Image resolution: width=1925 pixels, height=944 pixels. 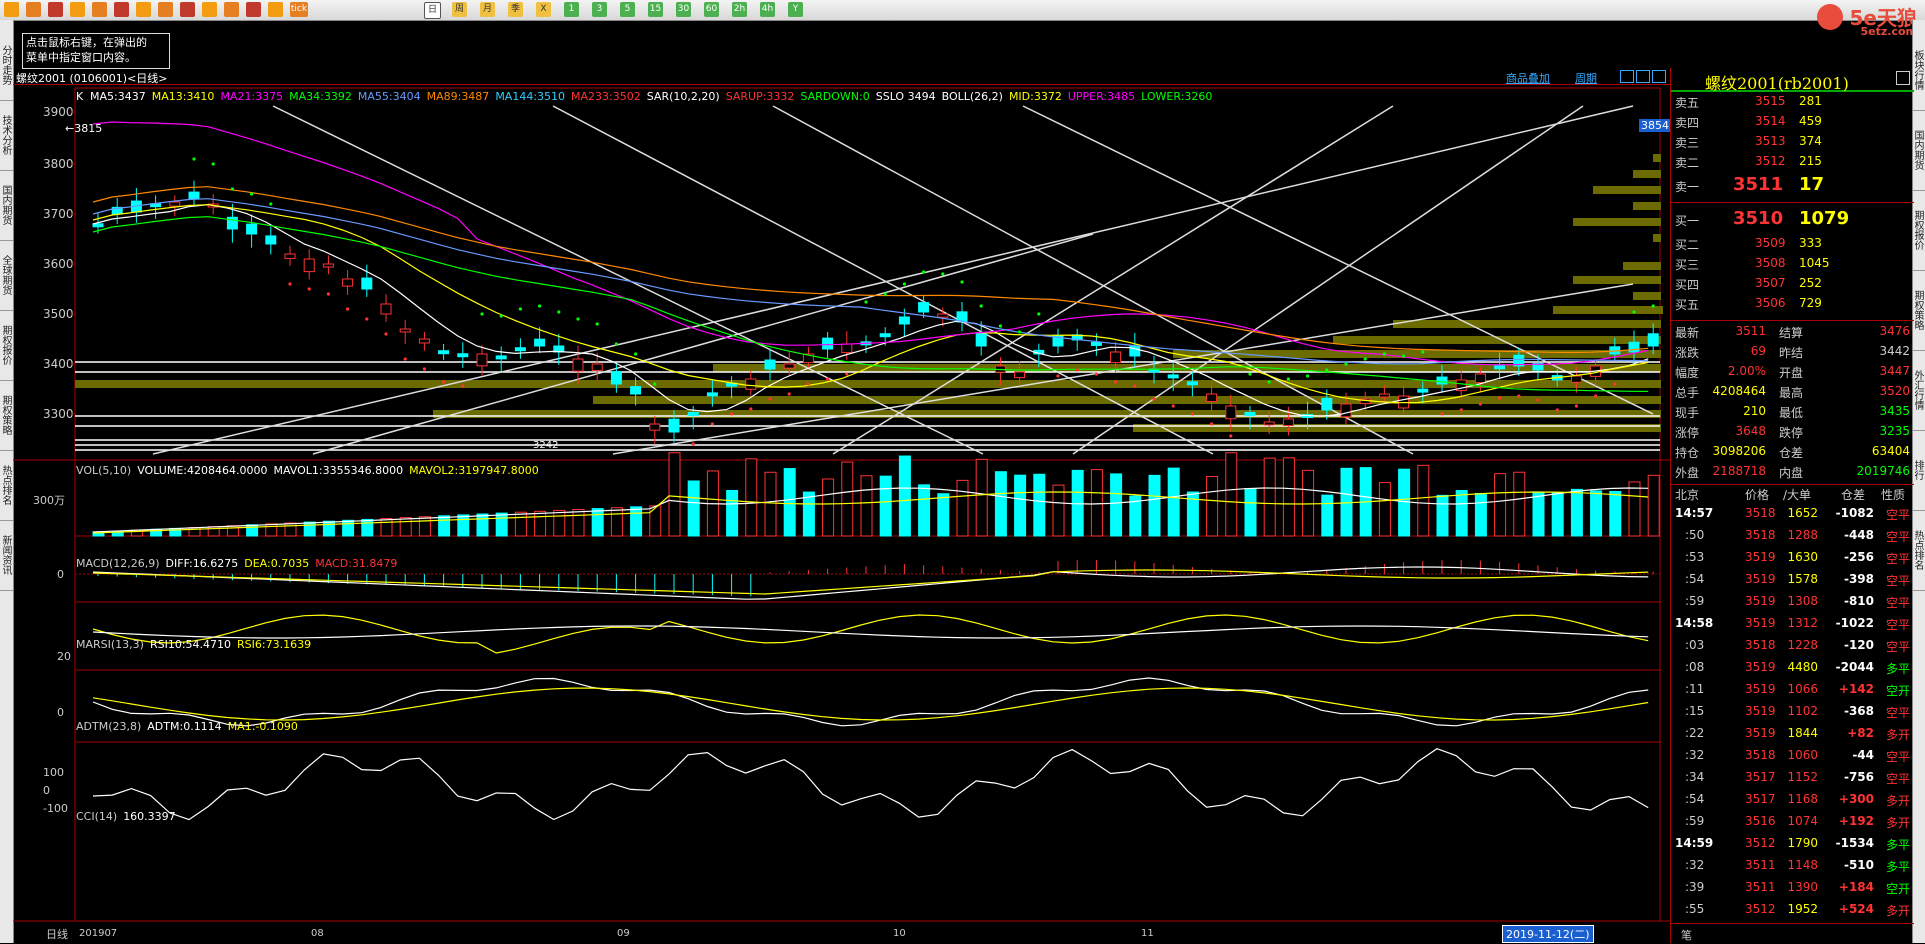 I want to click on maximize-button, so click(x=1659, y=76).